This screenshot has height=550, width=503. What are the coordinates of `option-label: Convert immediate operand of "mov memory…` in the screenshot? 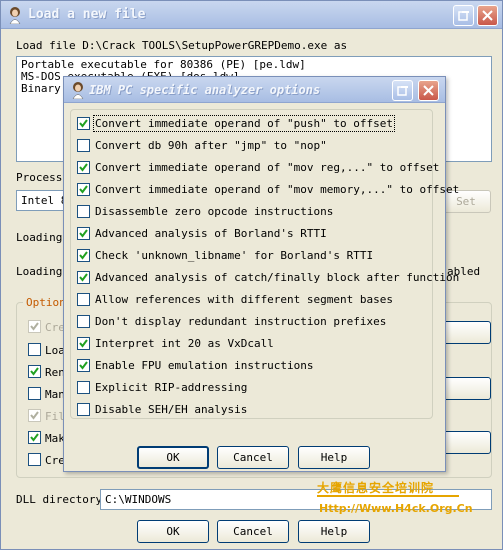 It's located at (277, 189).